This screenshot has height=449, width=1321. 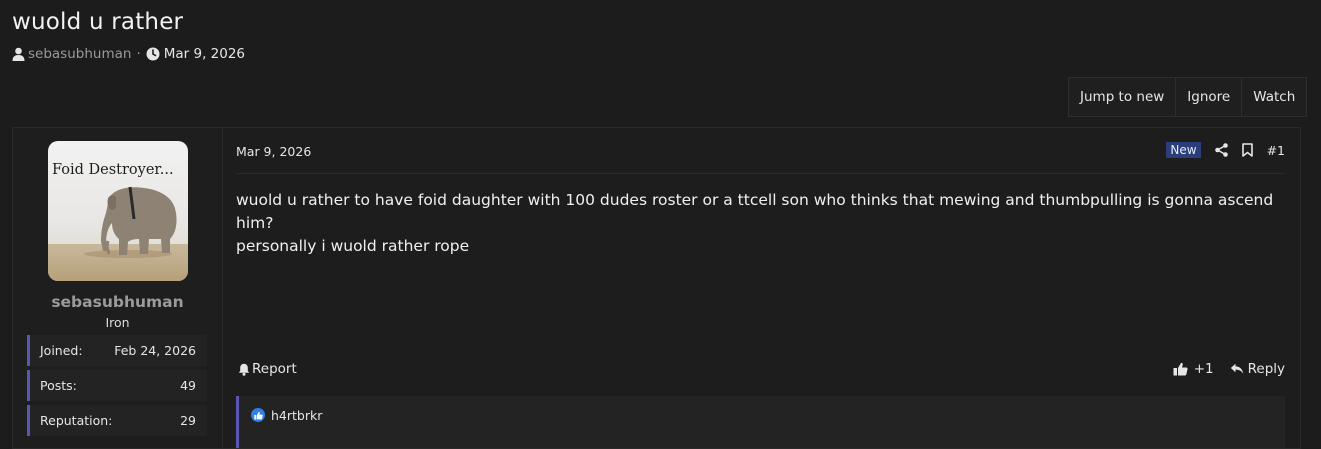 I want to click on clock-icon, so click(x=153, y=54).